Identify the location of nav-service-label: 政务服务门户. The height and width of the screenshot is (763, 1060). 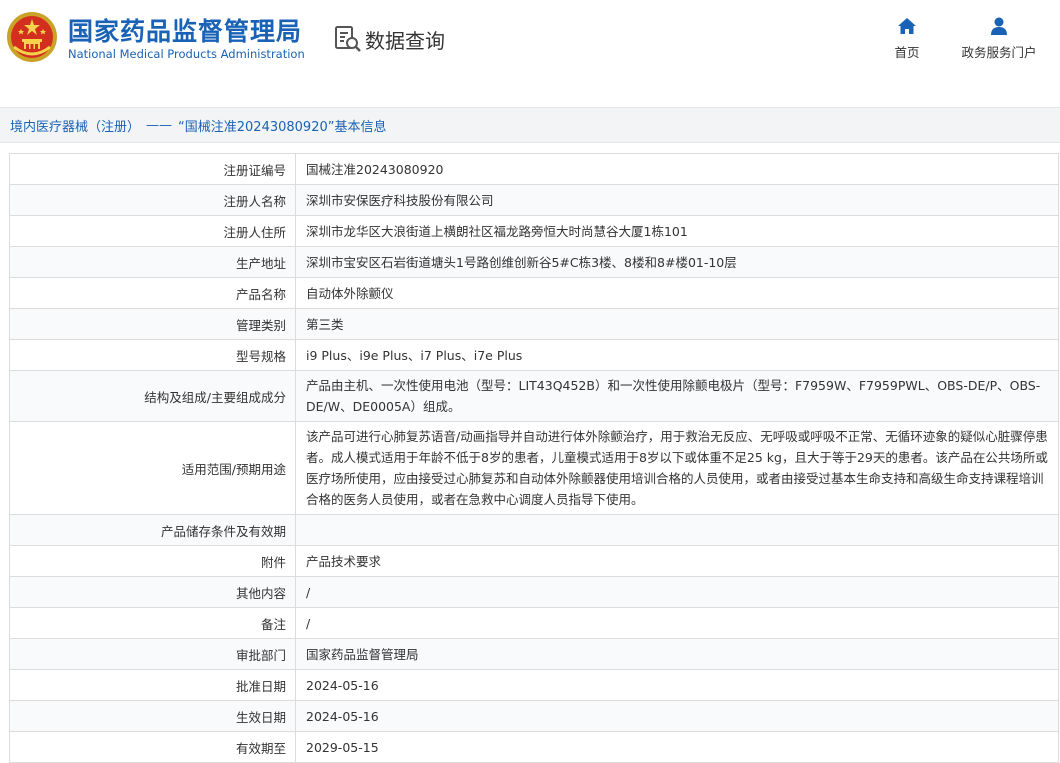
(999, 52).